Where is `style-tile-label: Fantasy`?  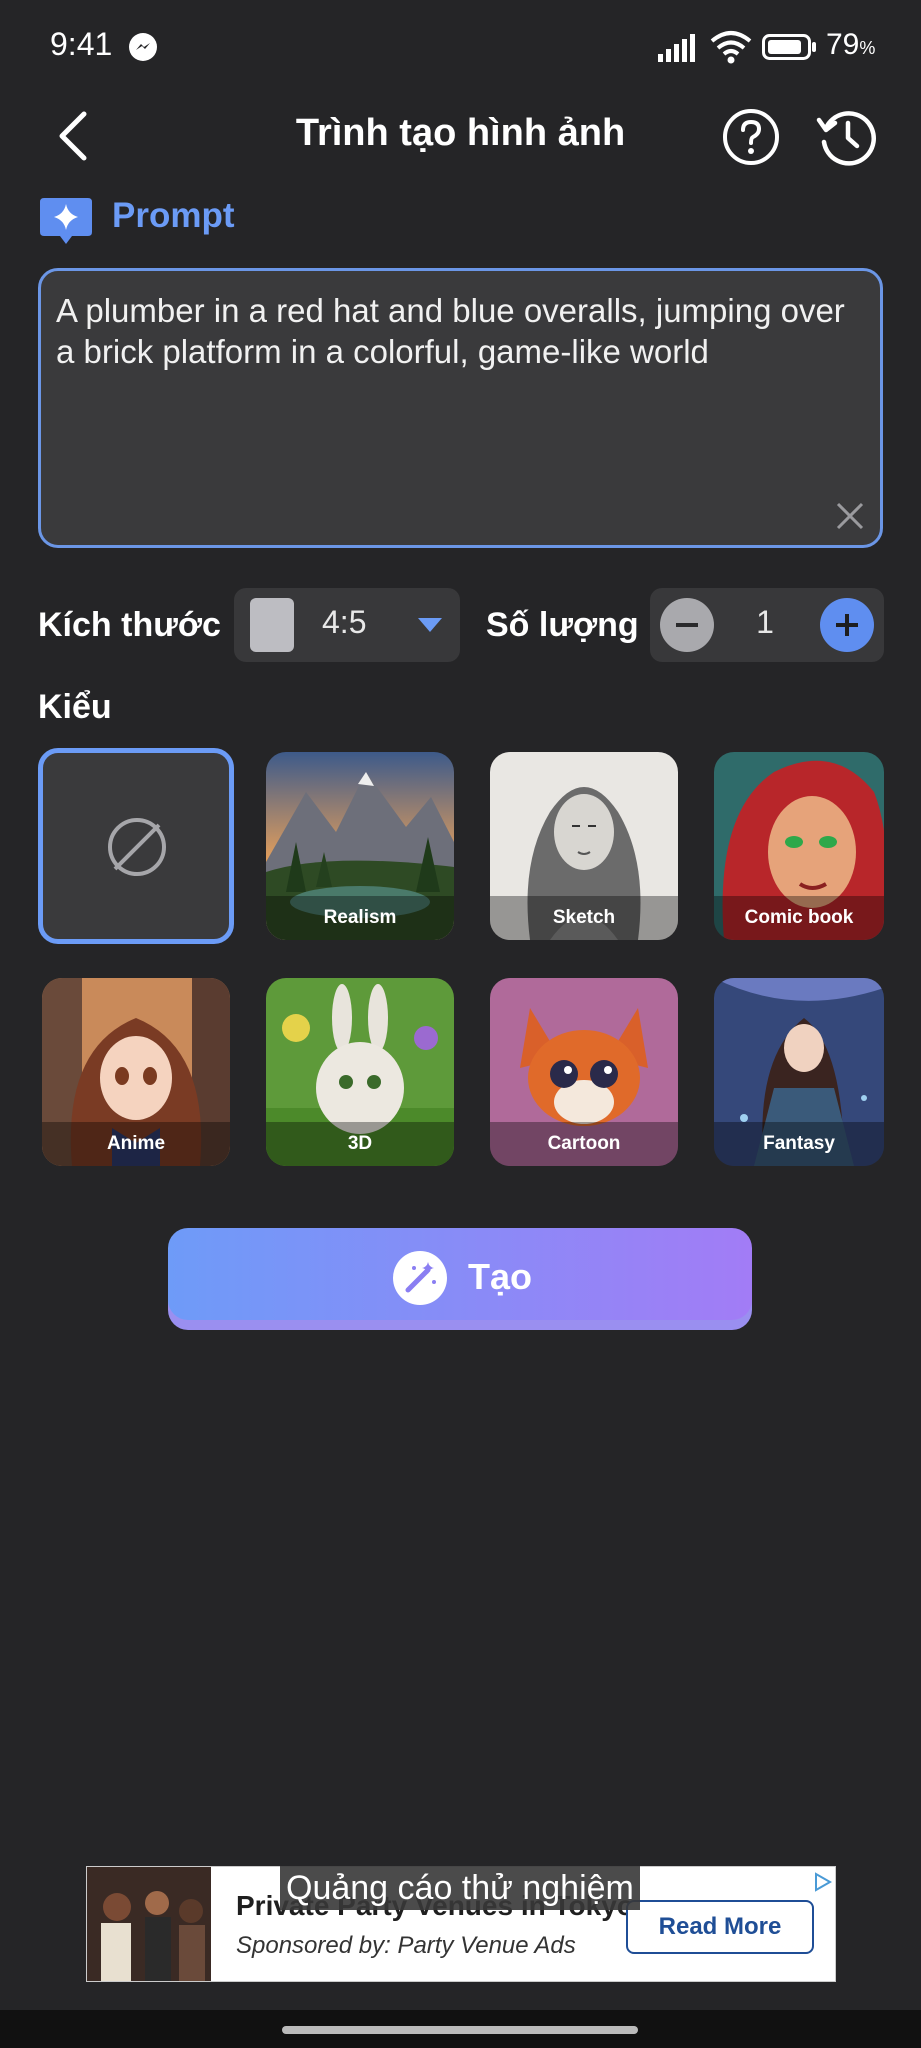
style-tile-label: Fantasy is located at coordinates (799, 1144).